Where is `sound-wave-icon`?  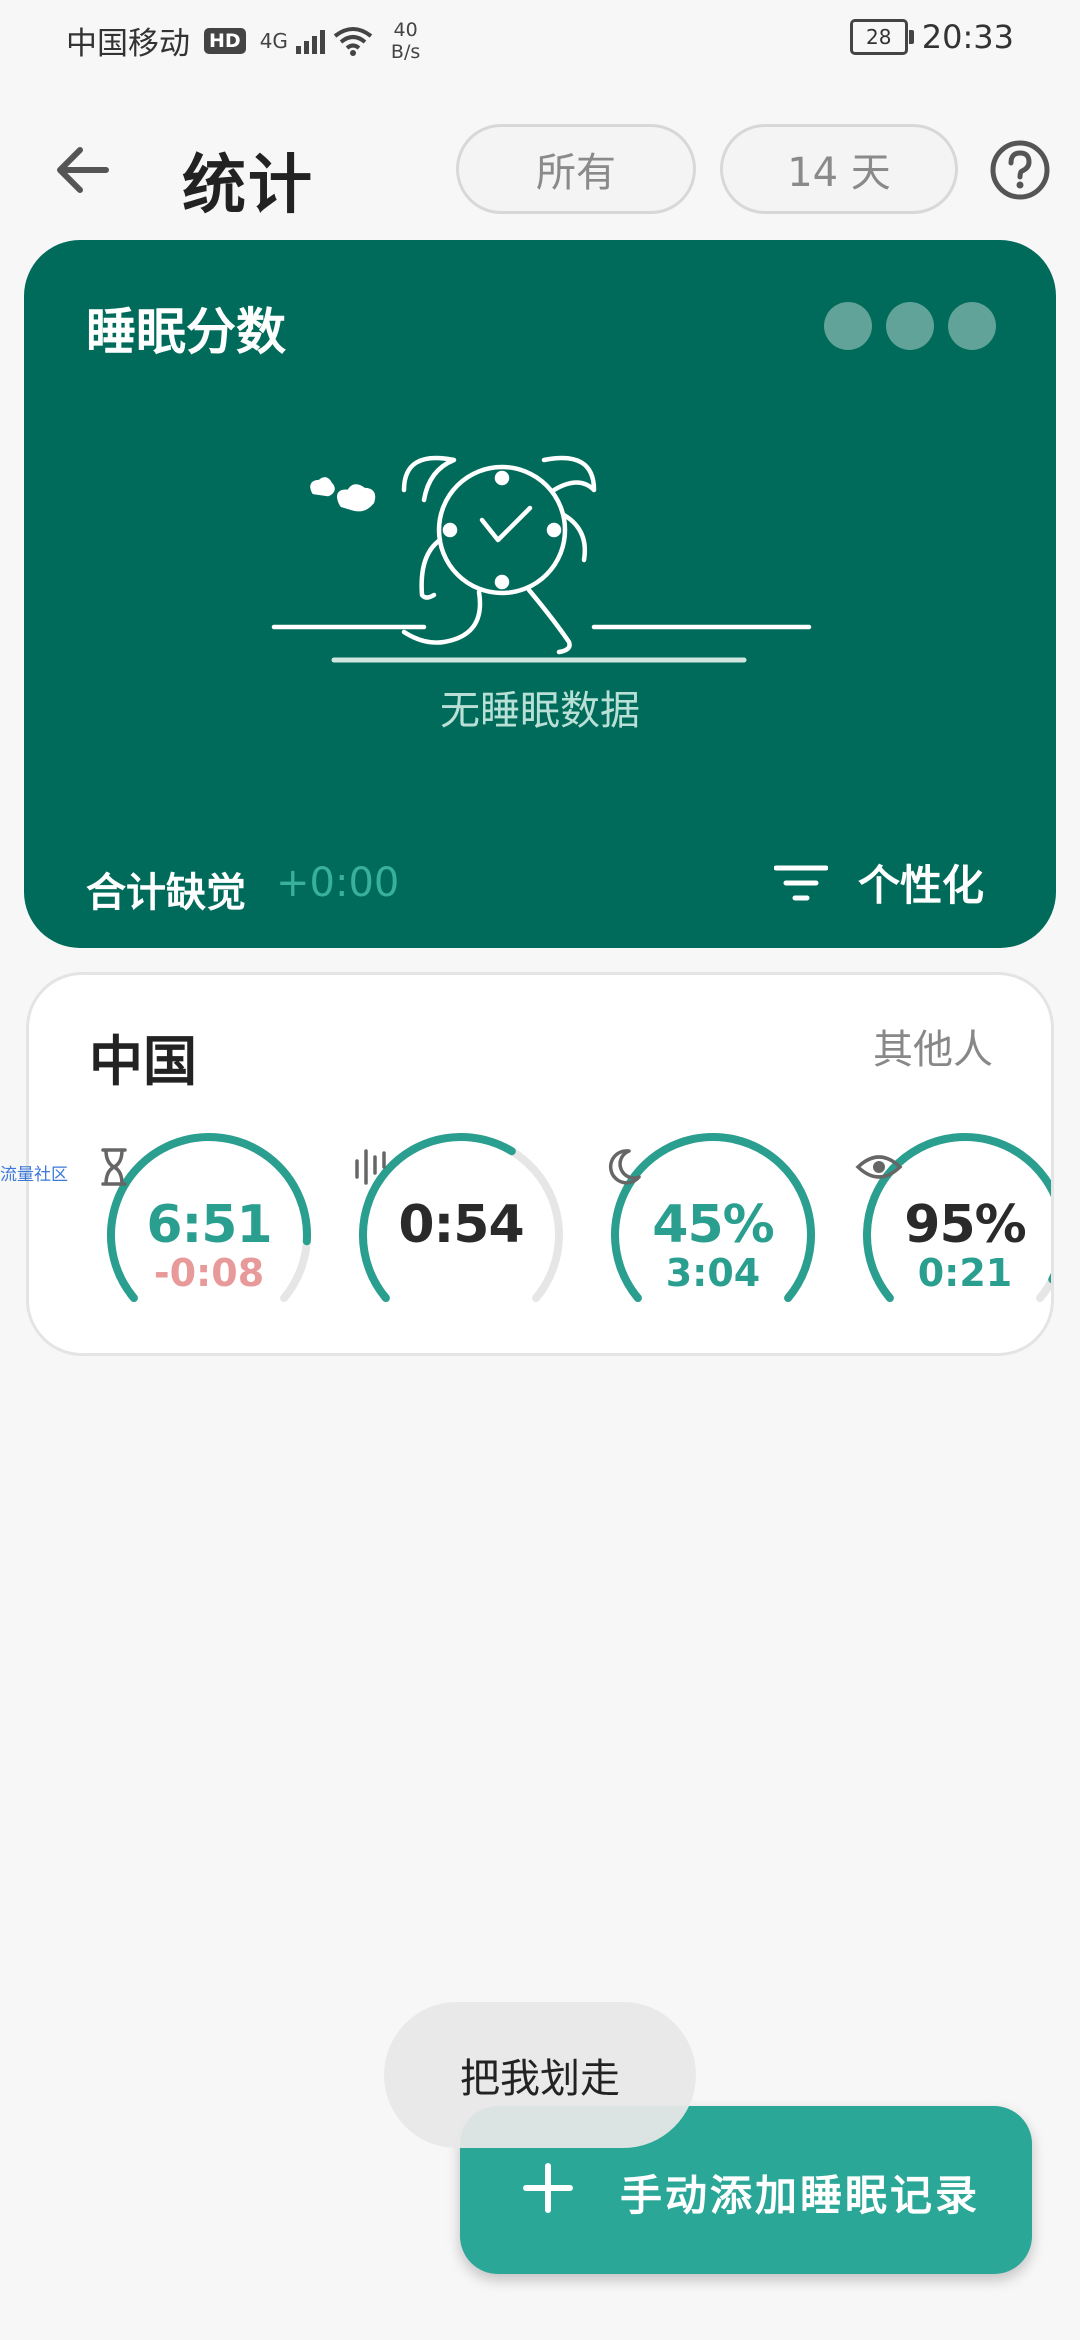
sound-wave-icon is located at coordinates (370, 1167).